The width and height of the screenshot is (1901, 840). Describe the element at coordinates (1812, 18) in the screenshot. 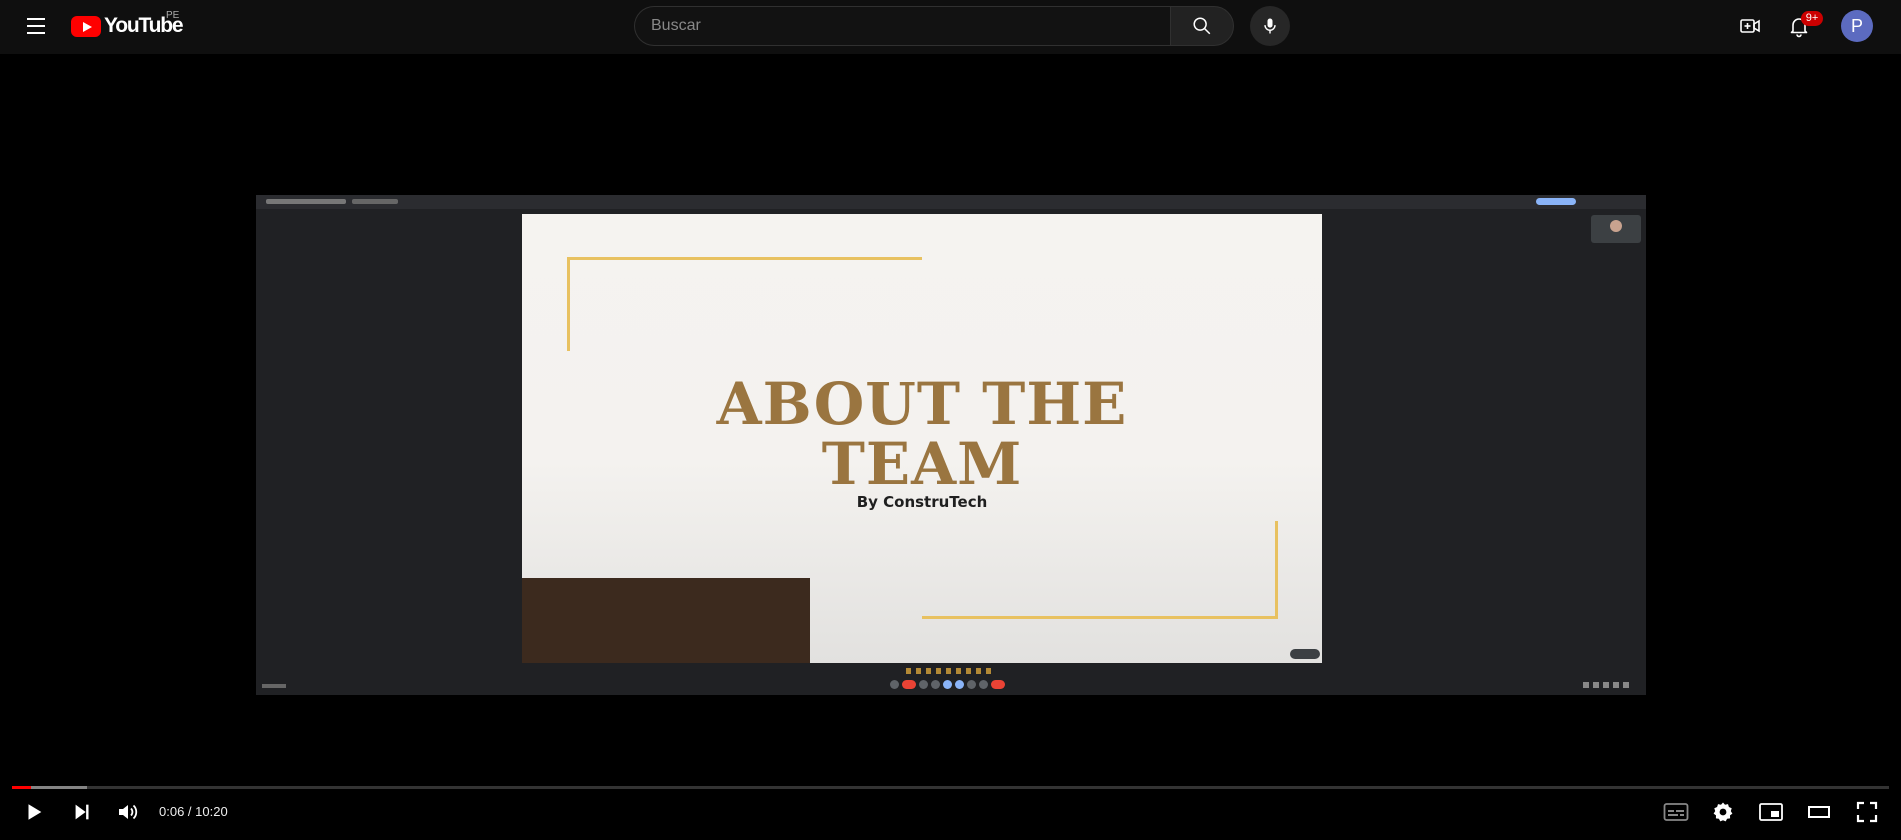

I see `notification-badge: 9+` at that location.